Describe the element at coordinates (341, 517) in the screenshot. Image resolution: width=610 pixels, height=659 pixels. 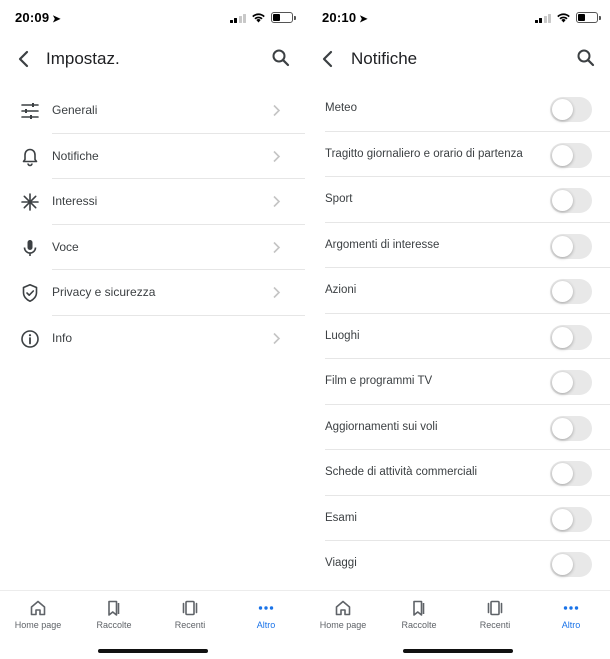
I see `notification-setting-label: Esami` at that location.